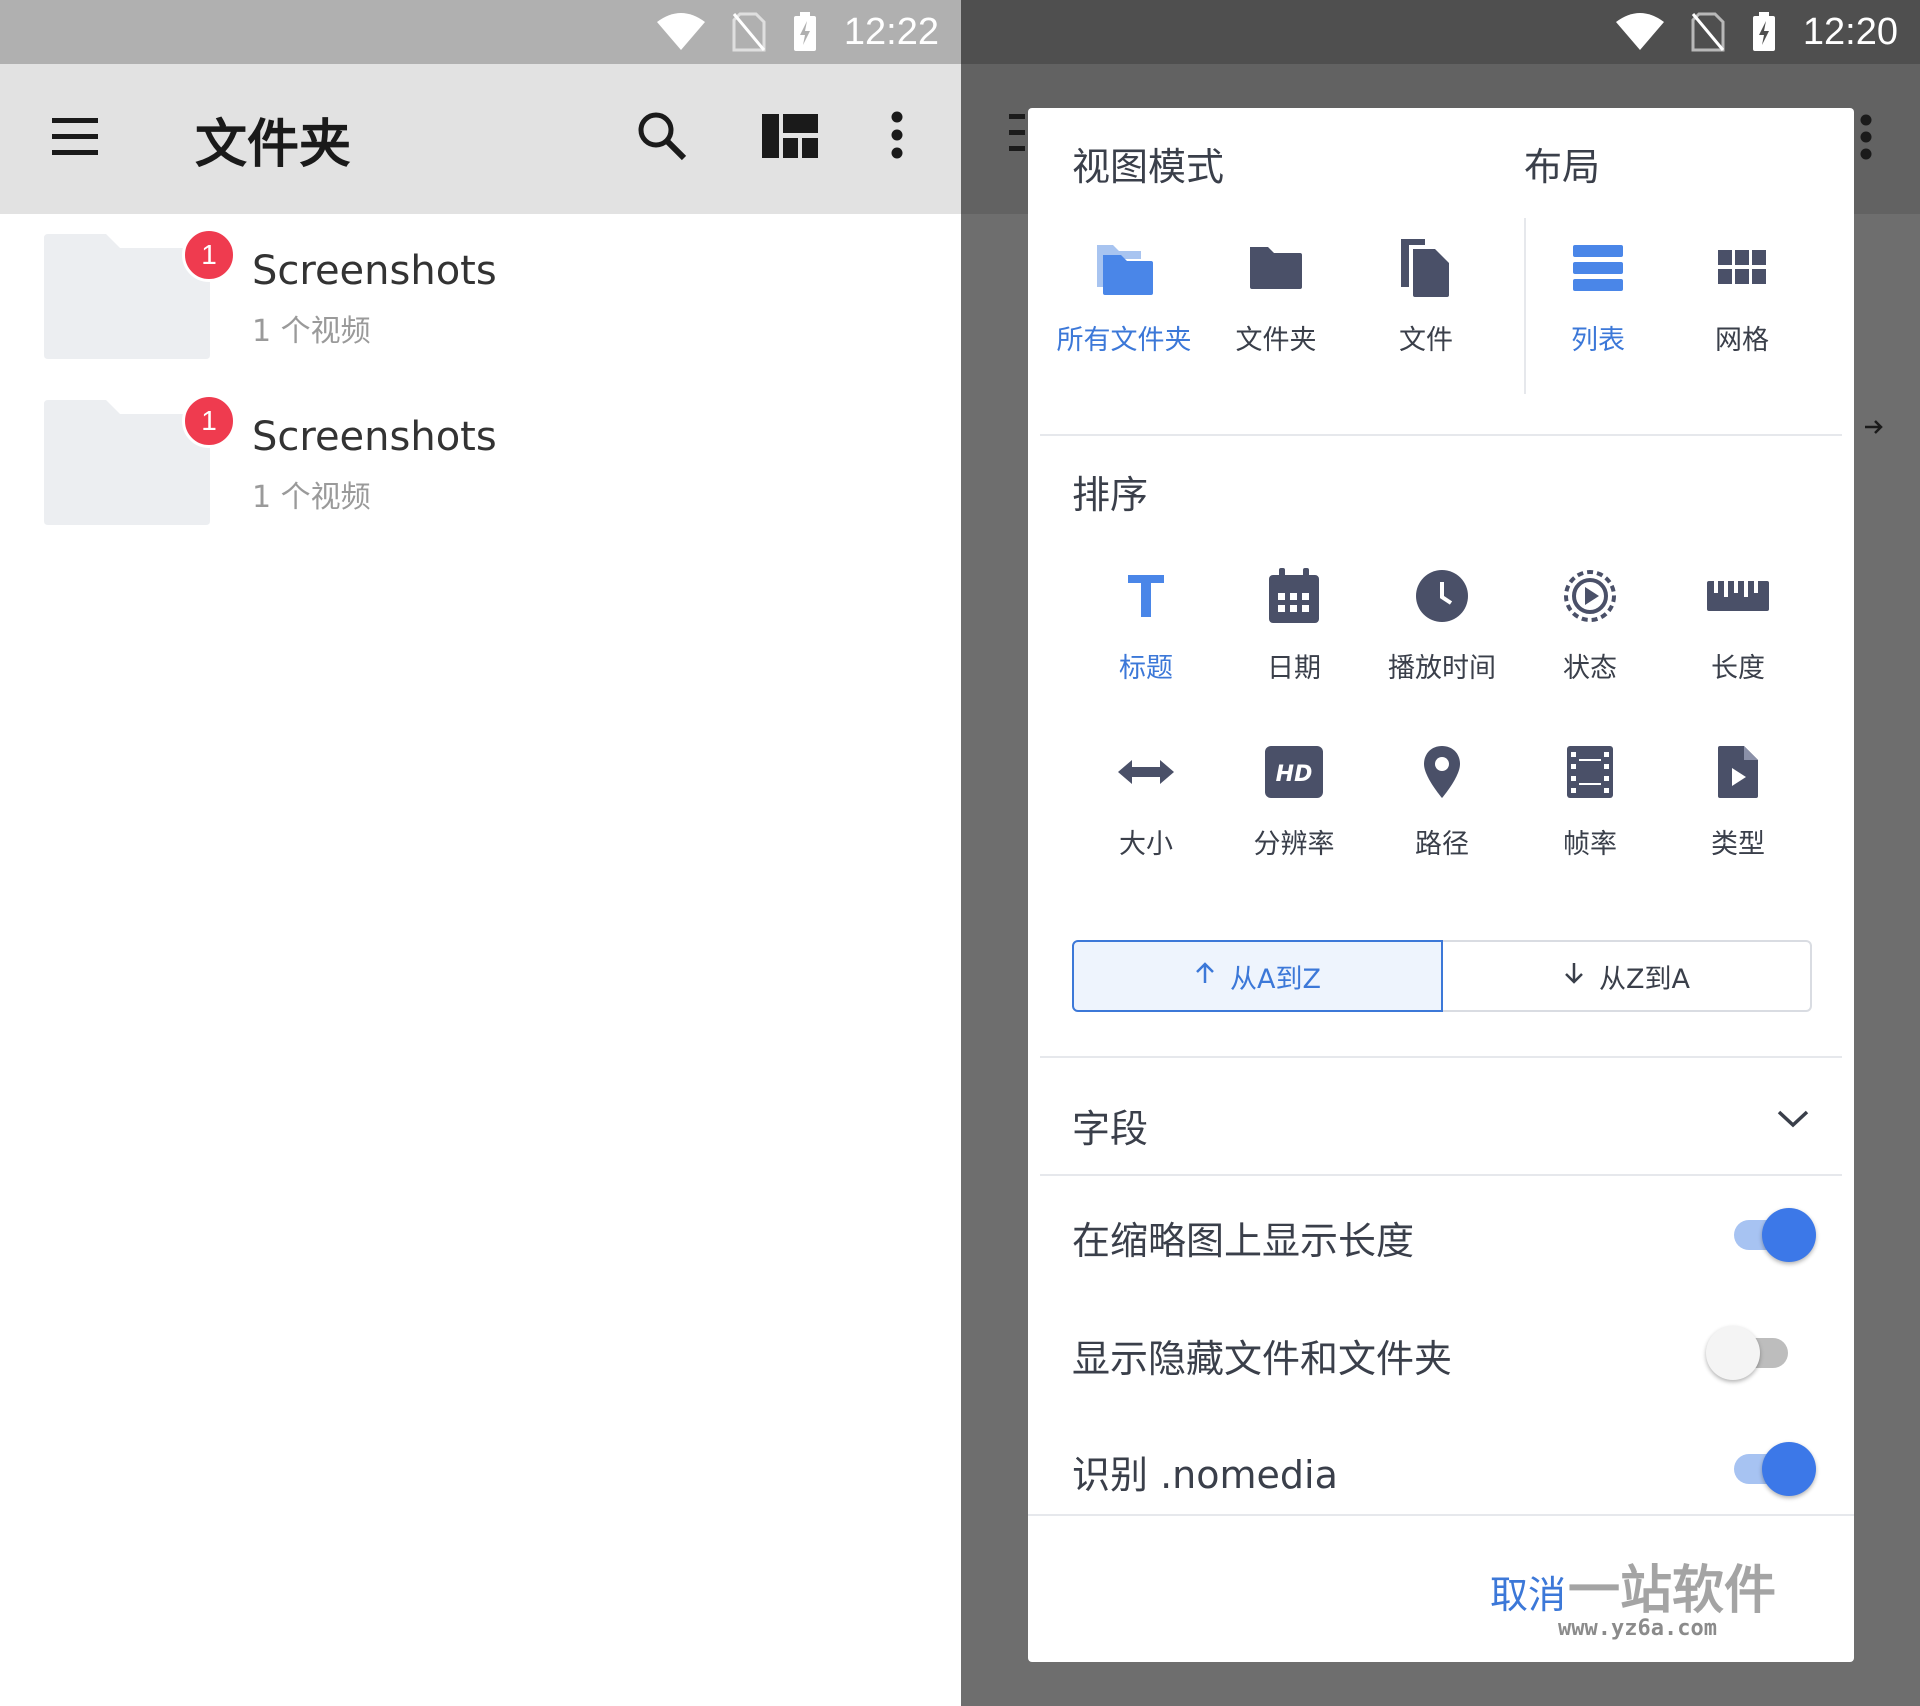 This screenshot has width=1920, height=1706. What do you see at coordinates (1444, 1466) in the screenshot?
I see `toggle-row-nomedia: 识别 .nomedia` at bounding box center [1444, 1466].